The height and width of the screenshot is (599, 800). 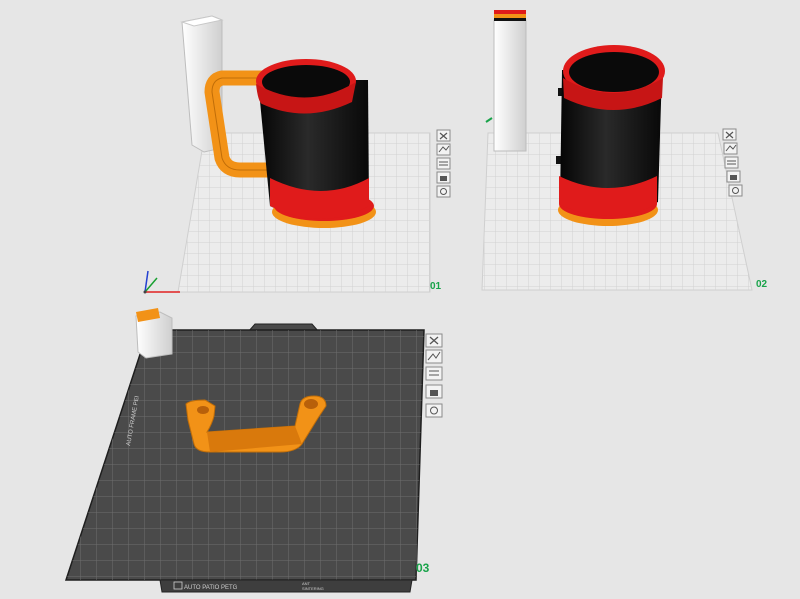 I want to click on plate-01-label: 01, so click(x=436, y=286).